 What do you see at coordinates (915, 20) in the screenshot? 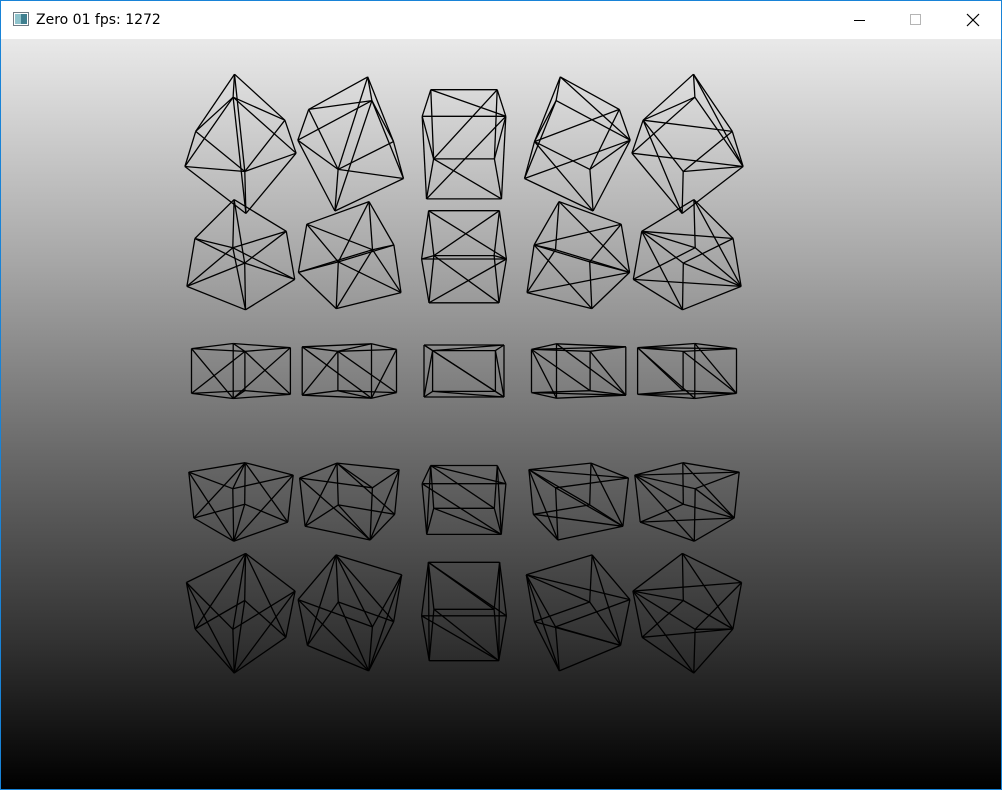
I see `maximize-button` at bounding box center [915, 20].